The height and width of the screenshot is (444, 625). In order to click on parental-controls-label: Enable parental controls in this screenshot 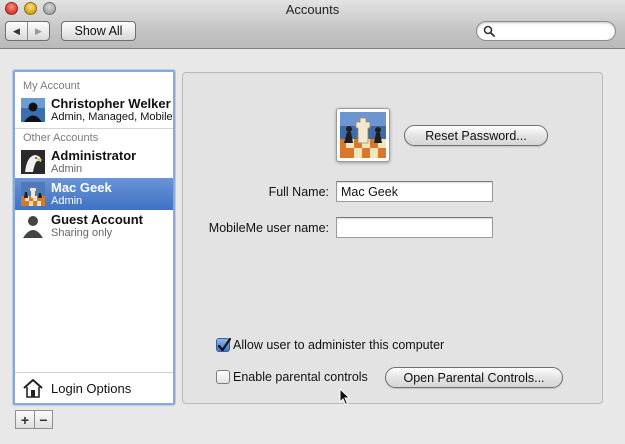, I will do `click(300, 377)`.